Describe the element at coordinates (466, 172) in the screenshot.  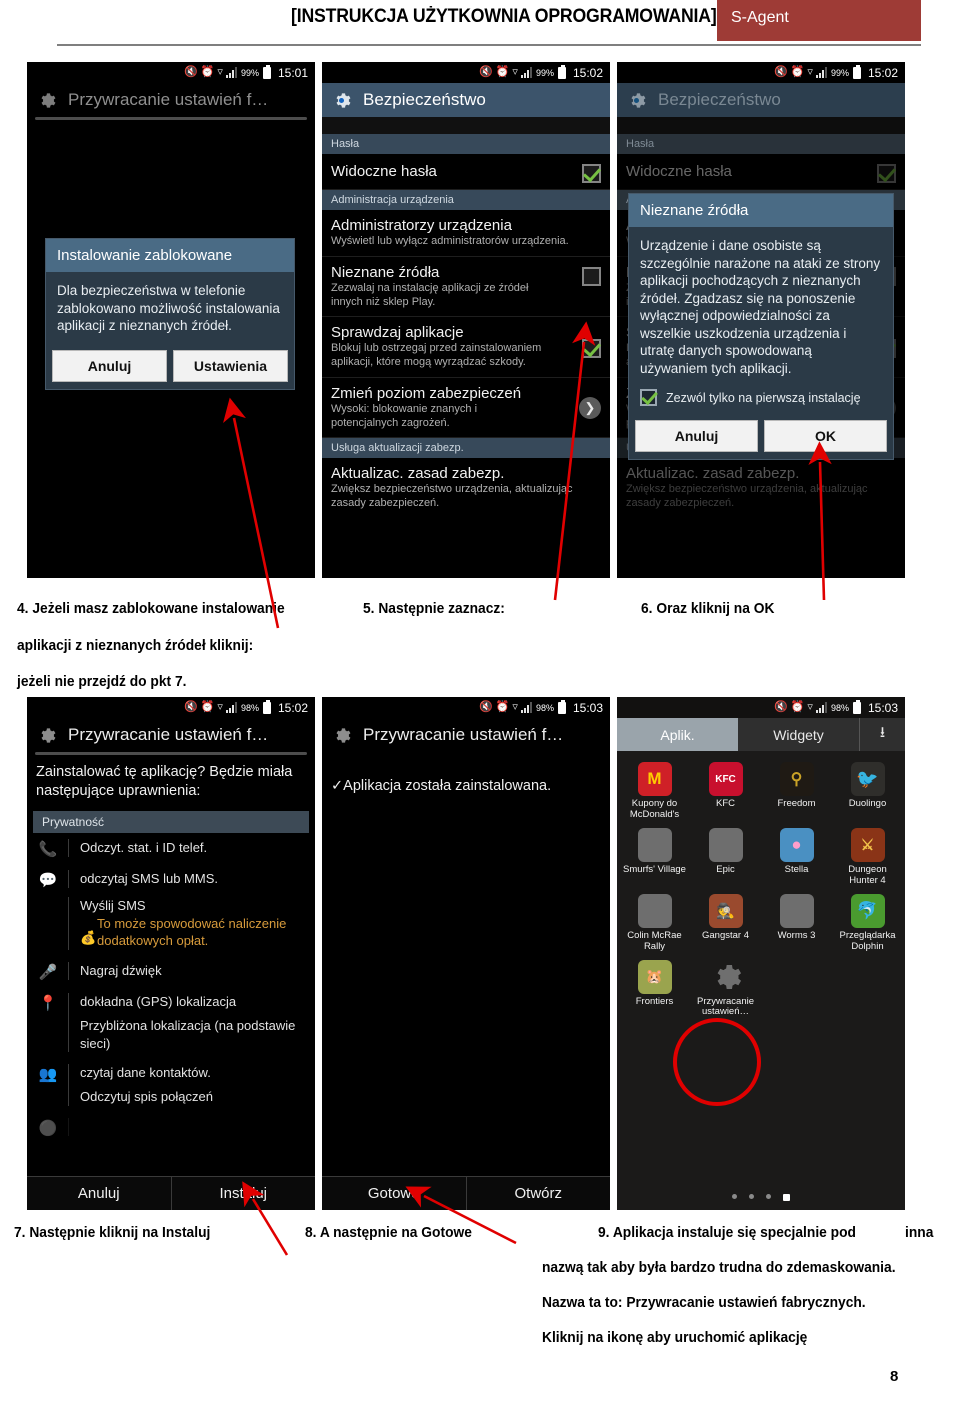
I see `row-visible-passwords: Widoczne hasła` at that location.